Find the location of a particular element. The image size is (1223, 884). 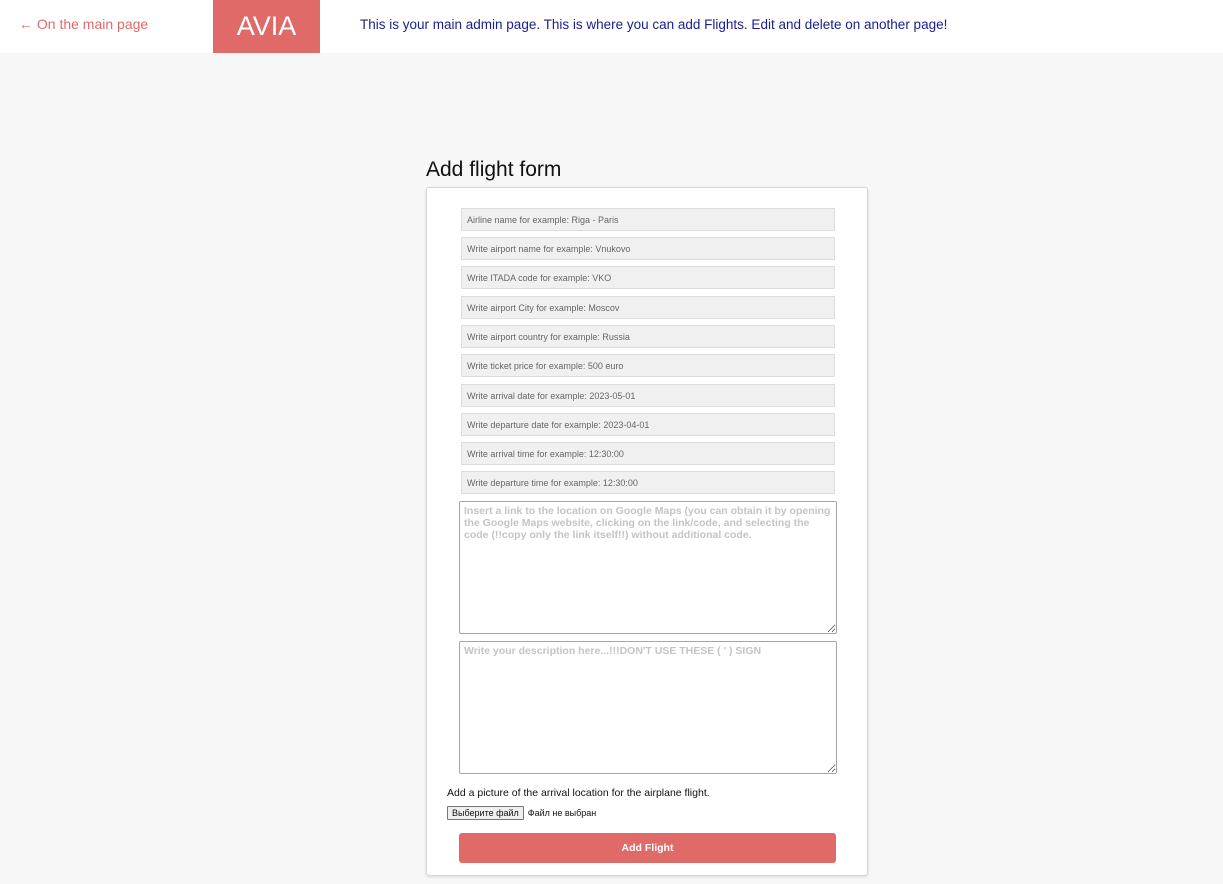

airport-city-input is located at coordinates (648, 307).